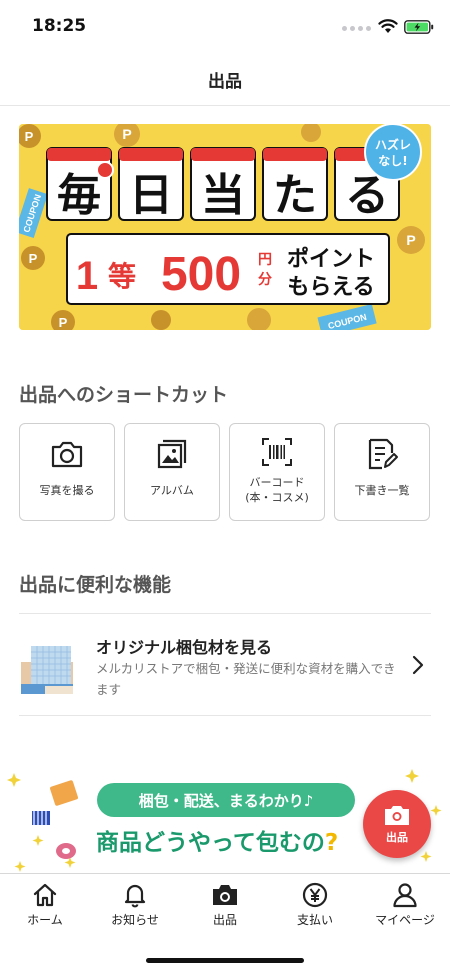 This screenshot has width=450, height=974. I want to click on tab-label: お知らせ, so click(135, 920).